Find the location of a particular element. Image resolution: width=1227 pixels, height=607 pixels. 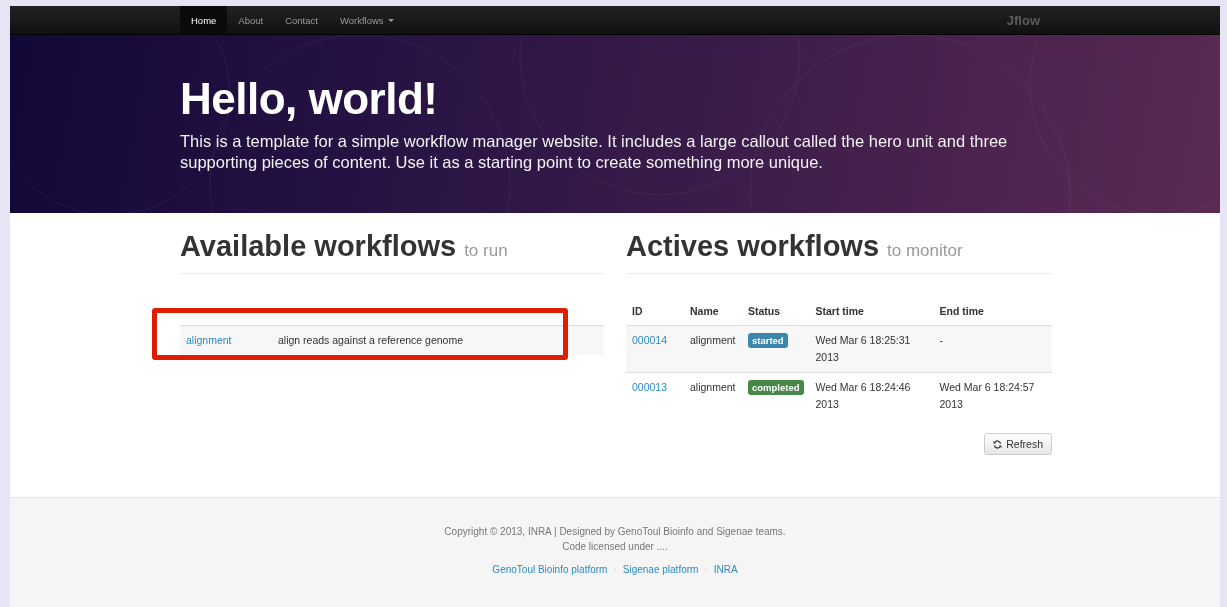

status-badge: completed is located at coordinates (776, 387).